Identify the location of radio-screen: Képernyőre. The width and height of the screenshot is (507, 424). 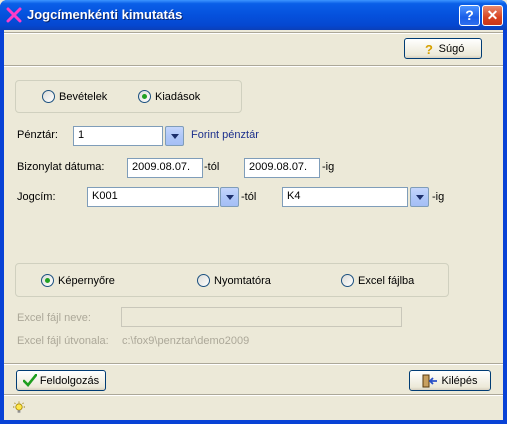
(78, 280).